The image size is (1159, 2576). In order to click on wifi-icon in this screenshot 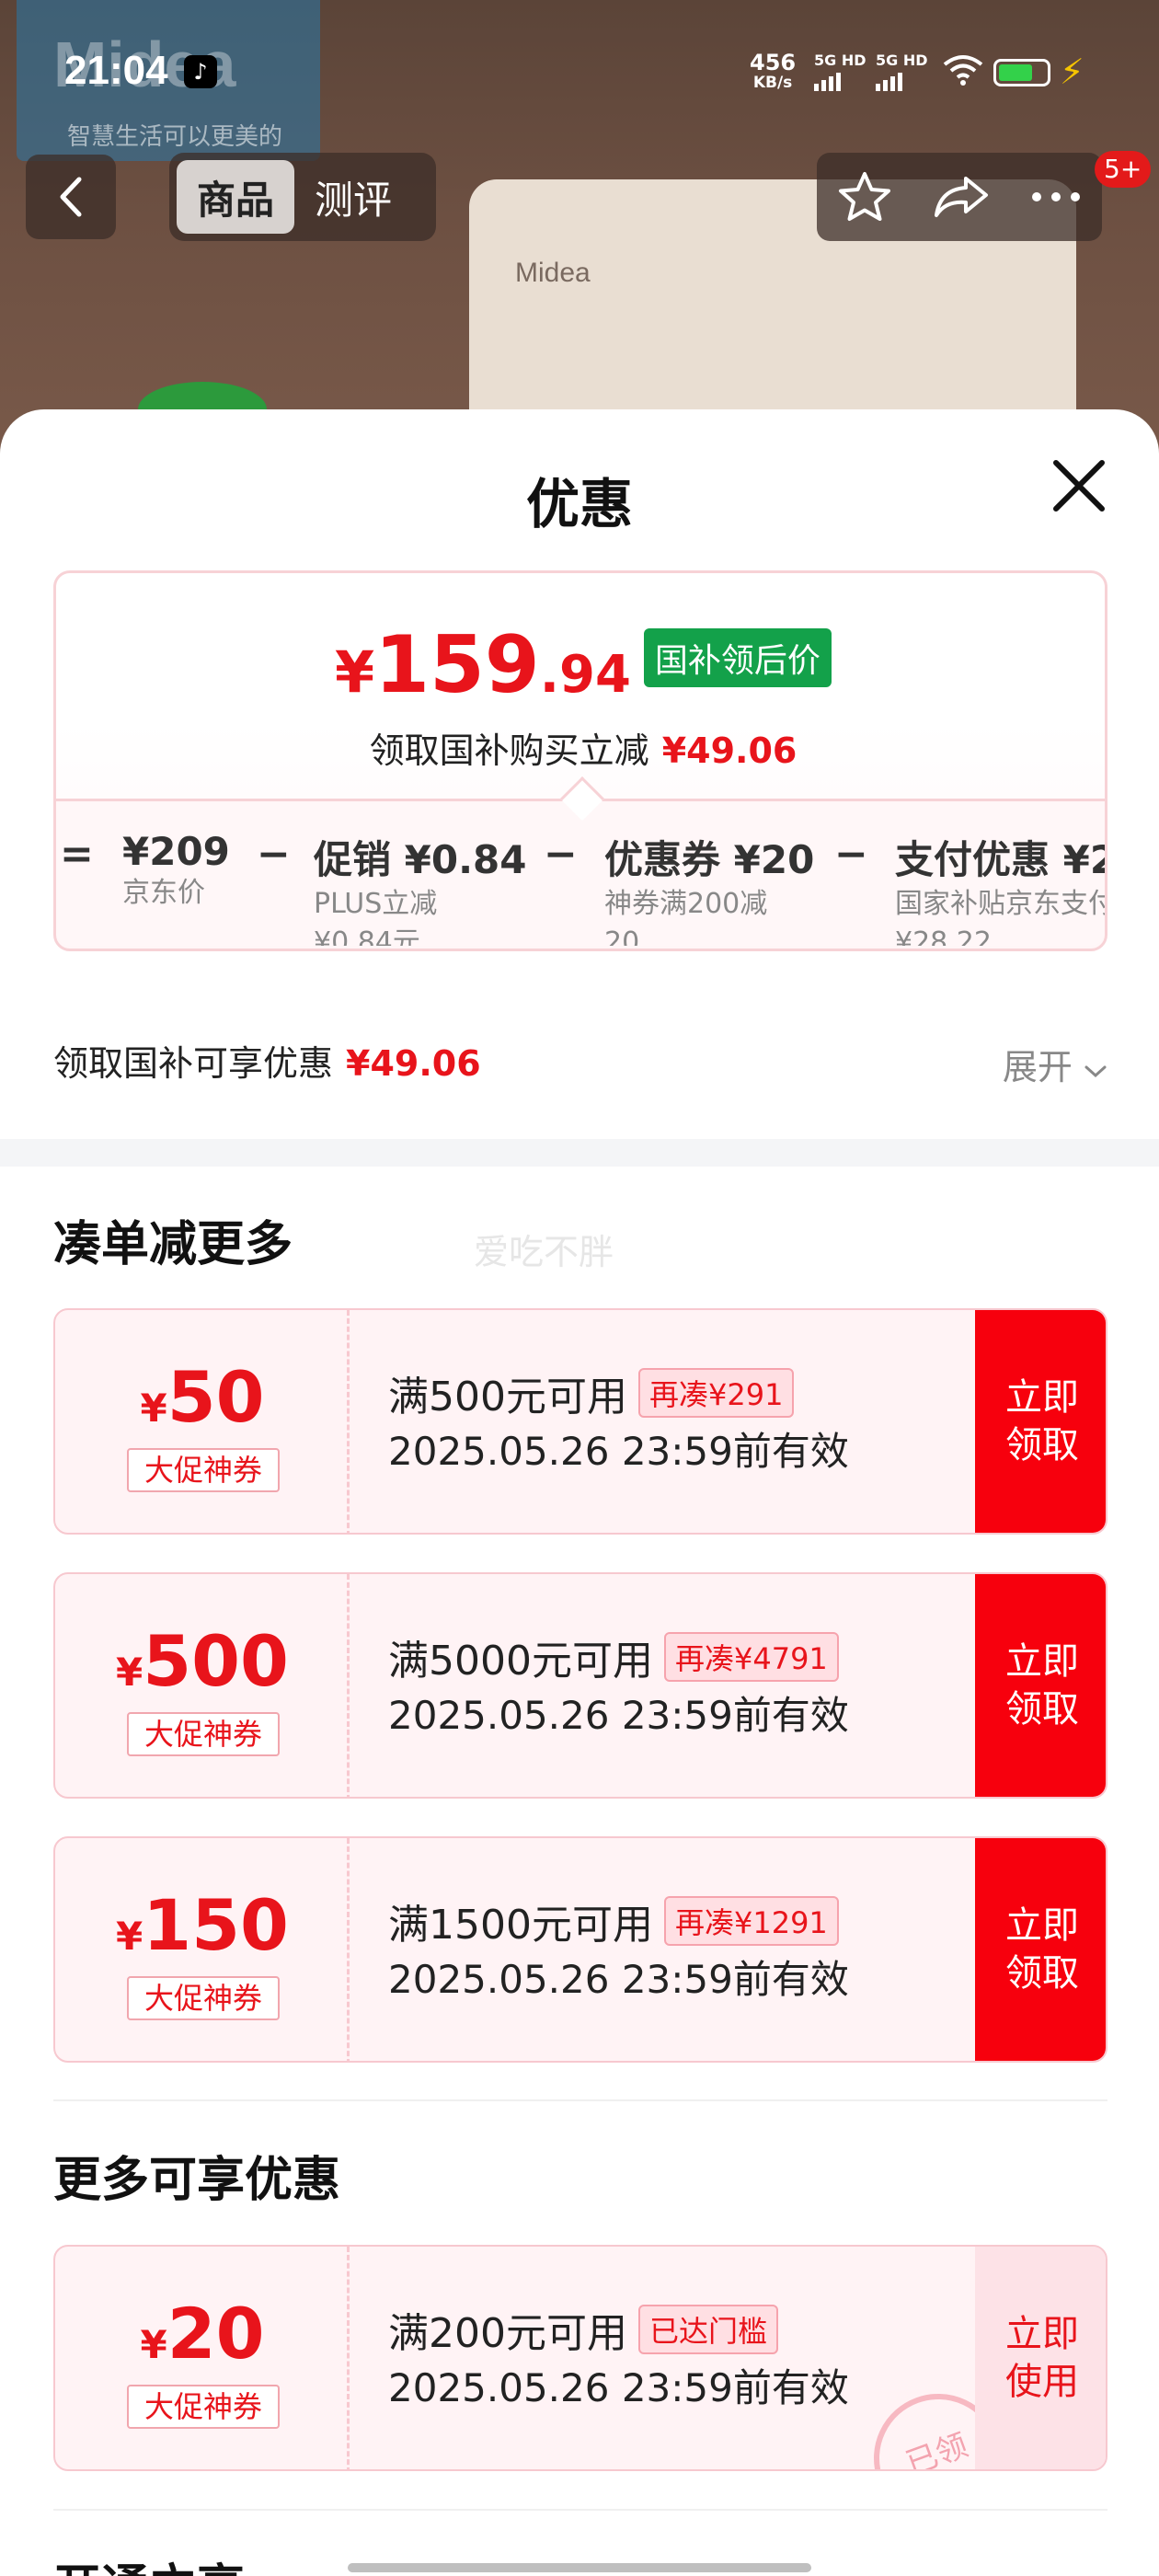, I will do `click(963, 70)`.